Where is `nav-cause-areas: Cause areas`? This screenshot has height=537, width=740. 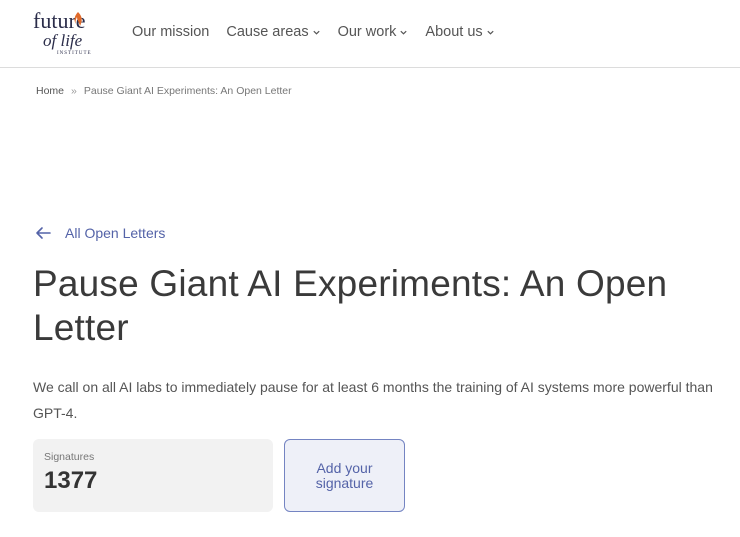 nav-cause-areas: Cause areas is located at coordinates (273, 32).